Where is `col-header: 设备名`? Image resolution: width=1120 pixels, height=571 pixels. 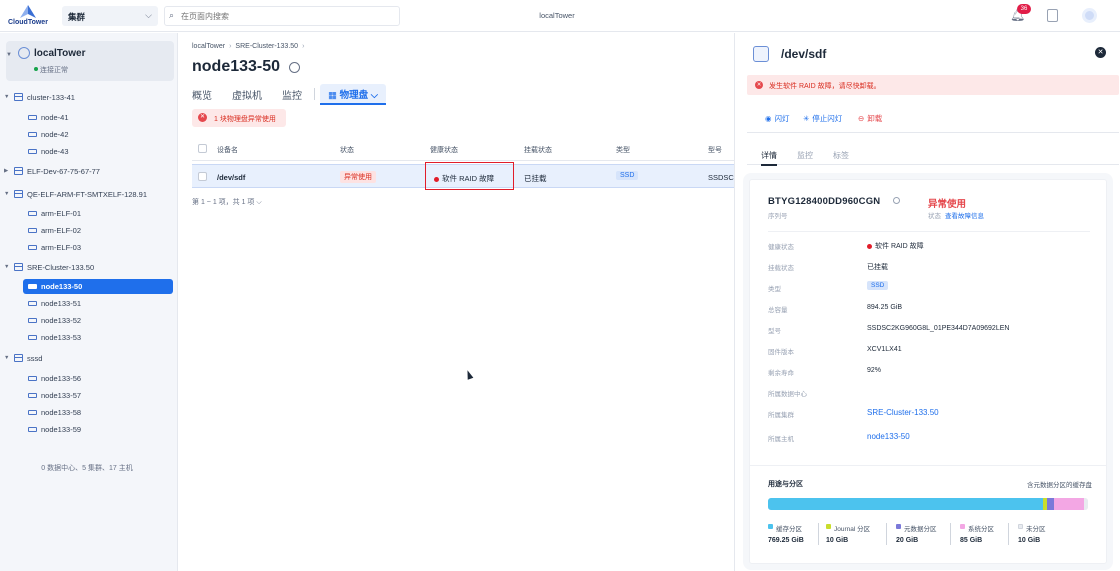 col-header: 设备名 is located at coordinates (227, 150).